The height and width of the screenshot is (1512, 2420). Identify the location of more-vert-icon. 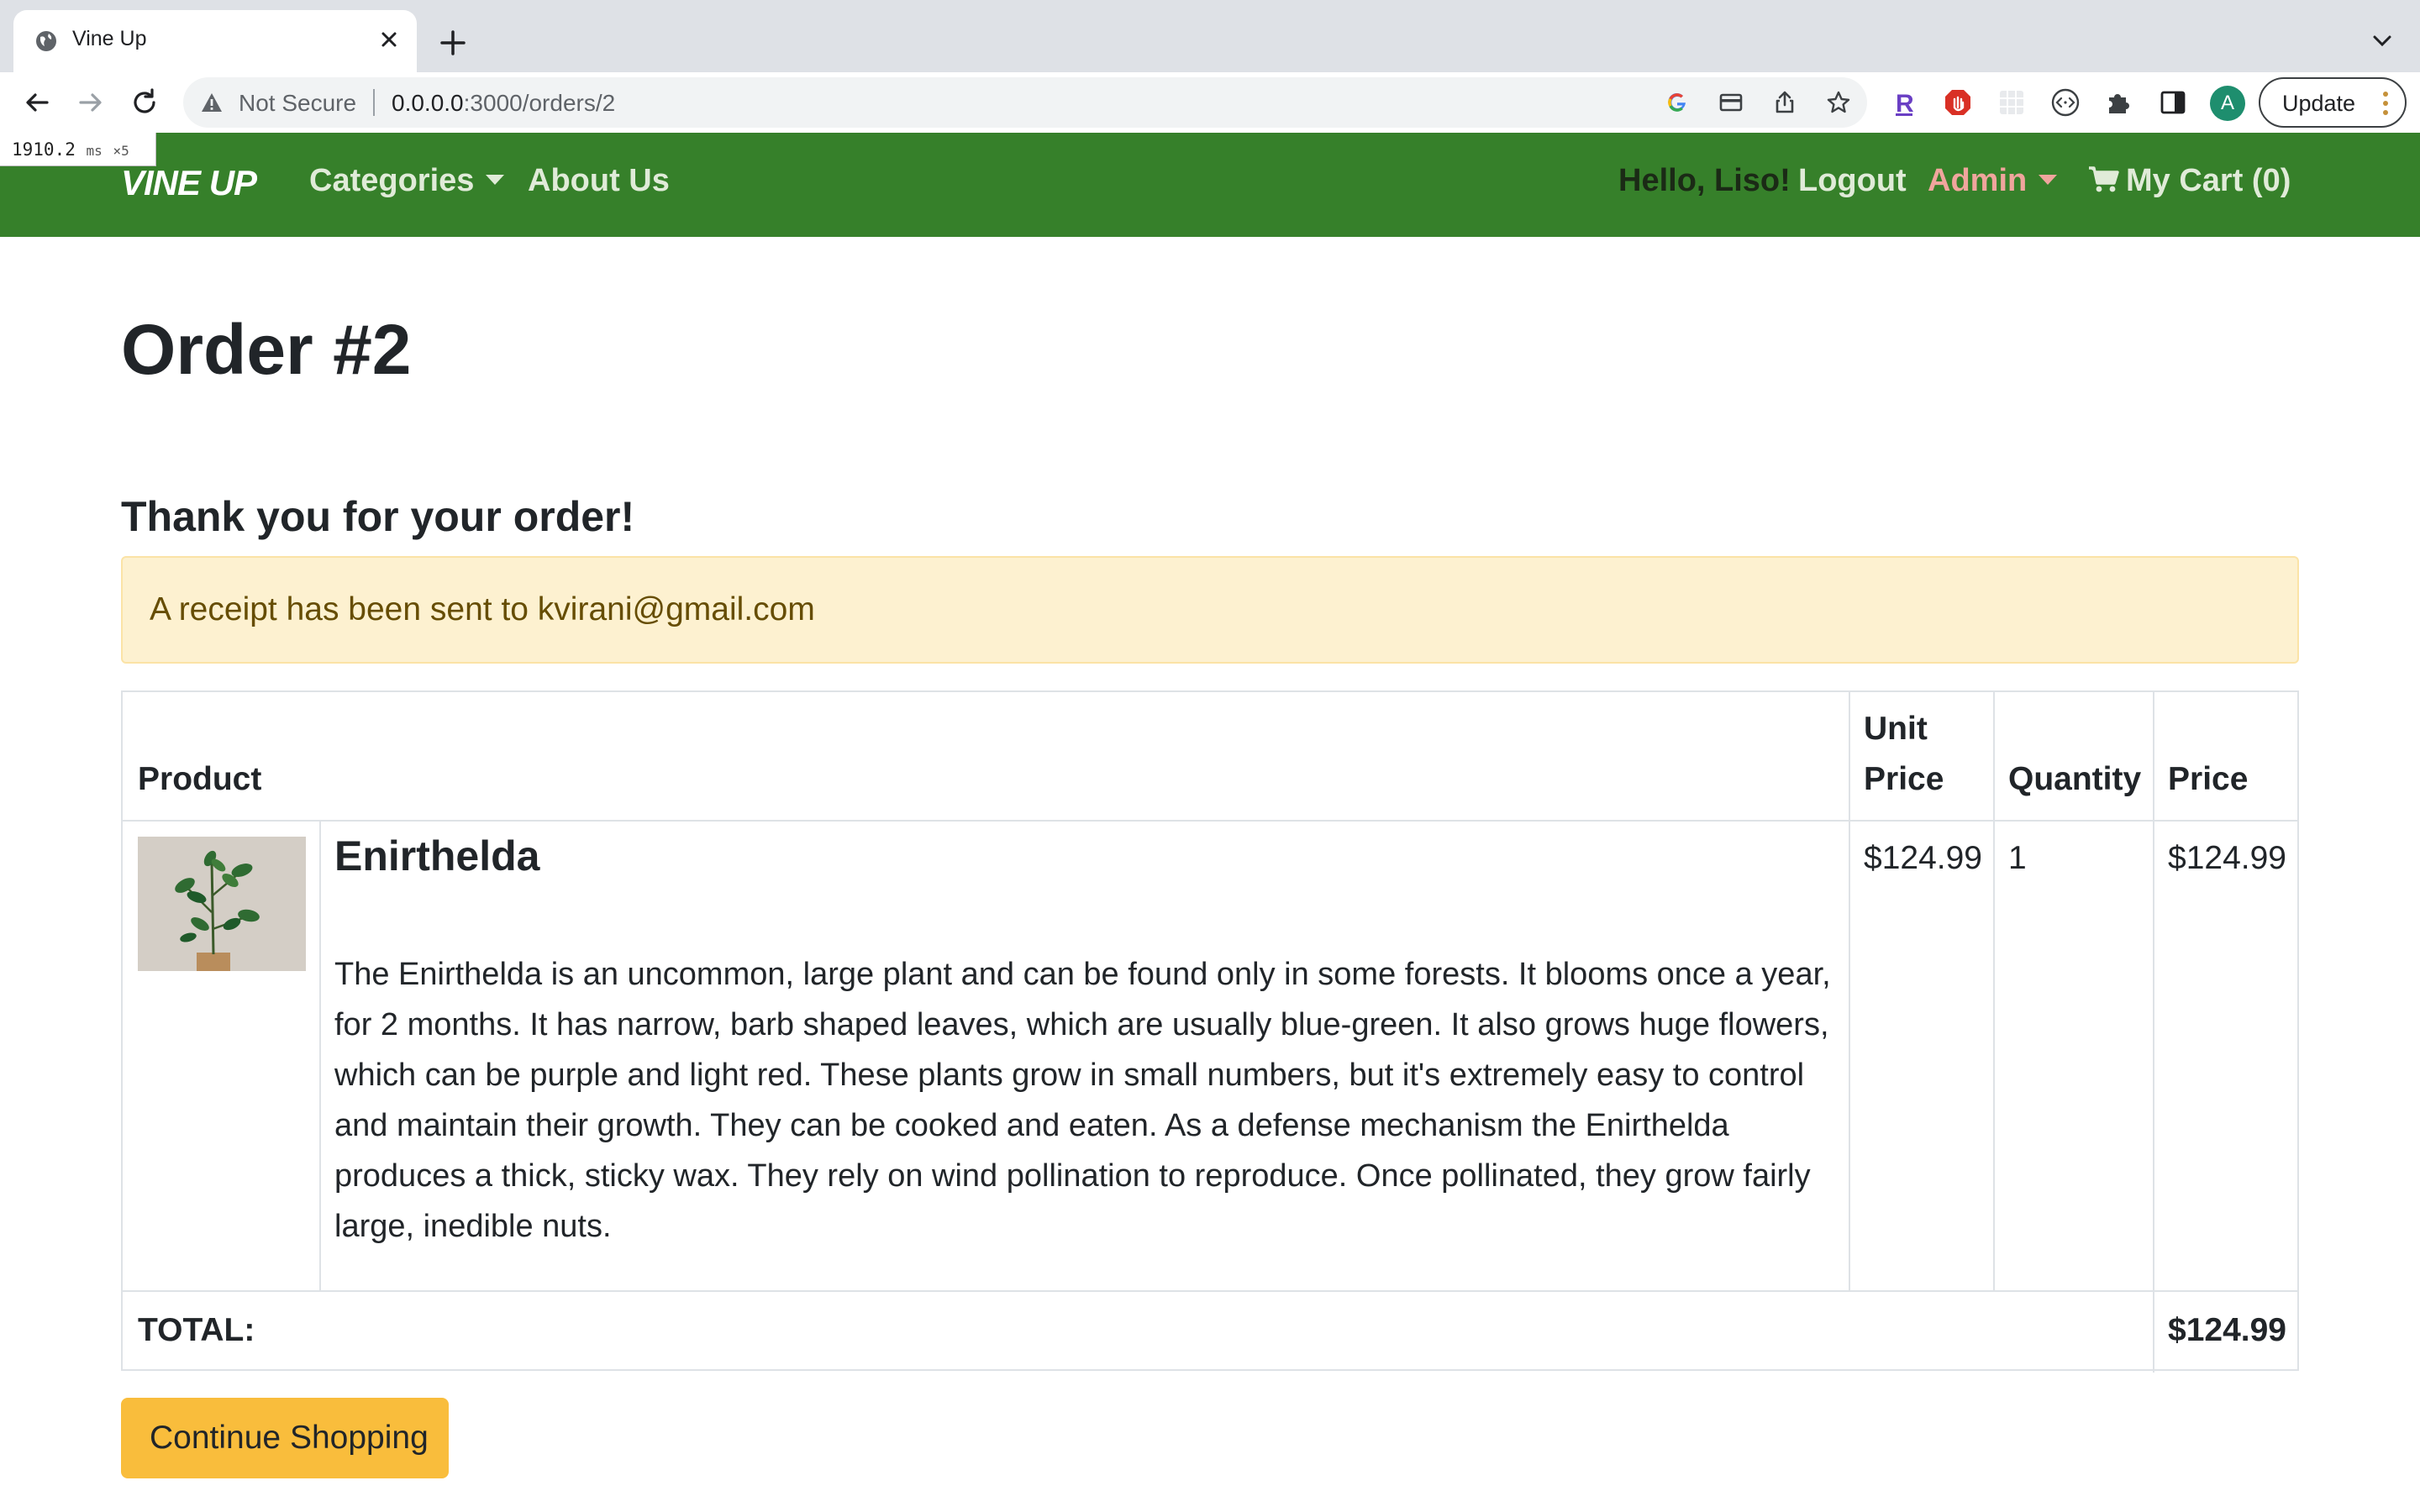
(2386, 103).